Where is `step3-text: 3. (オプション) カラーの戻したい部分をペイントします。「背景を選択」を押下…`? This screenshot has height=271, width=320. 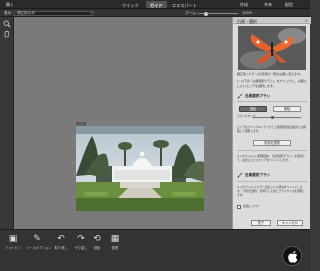
step3-text: 3. (オプション) カラーの戻したい部分をペイントします。「背景を選択」を押下… is located at coordinates (271, 191).